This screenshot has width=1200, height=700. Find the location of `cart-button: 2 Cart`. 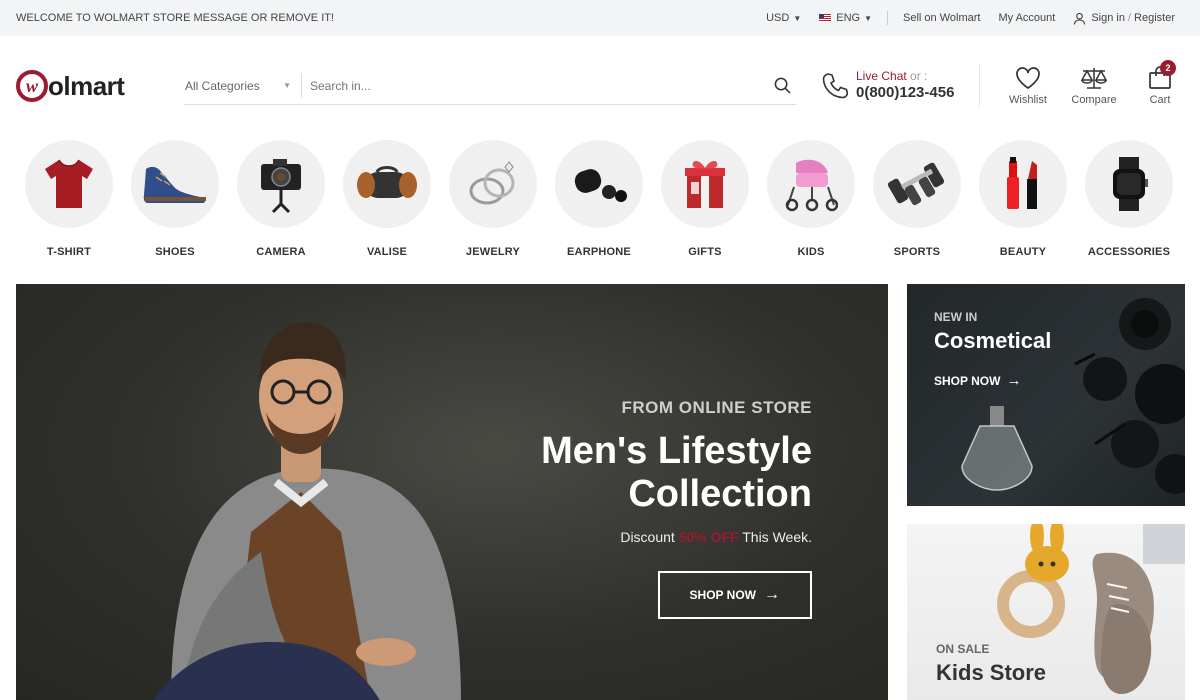

cart-button: 2 Cart is located at coordinates (1160, 83).